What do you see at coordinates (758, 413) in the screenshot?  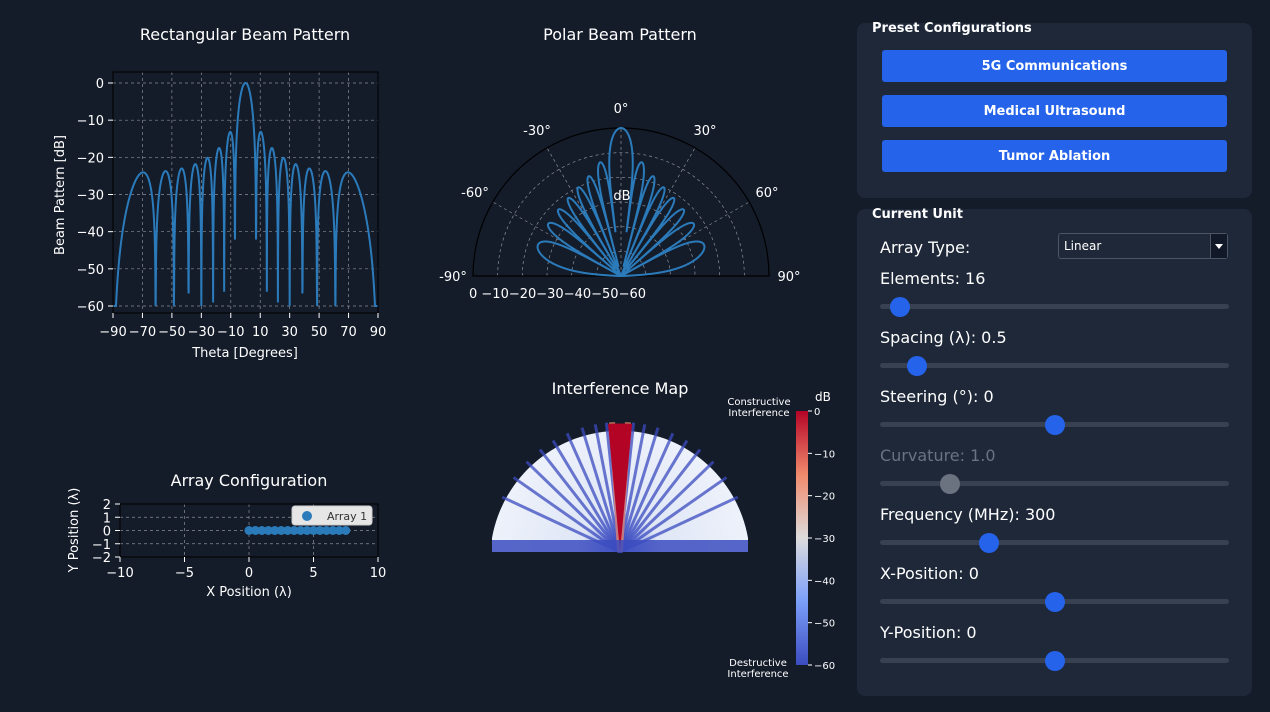 I see `constructive-label-2: Interference` at bounding box center [758, 413].